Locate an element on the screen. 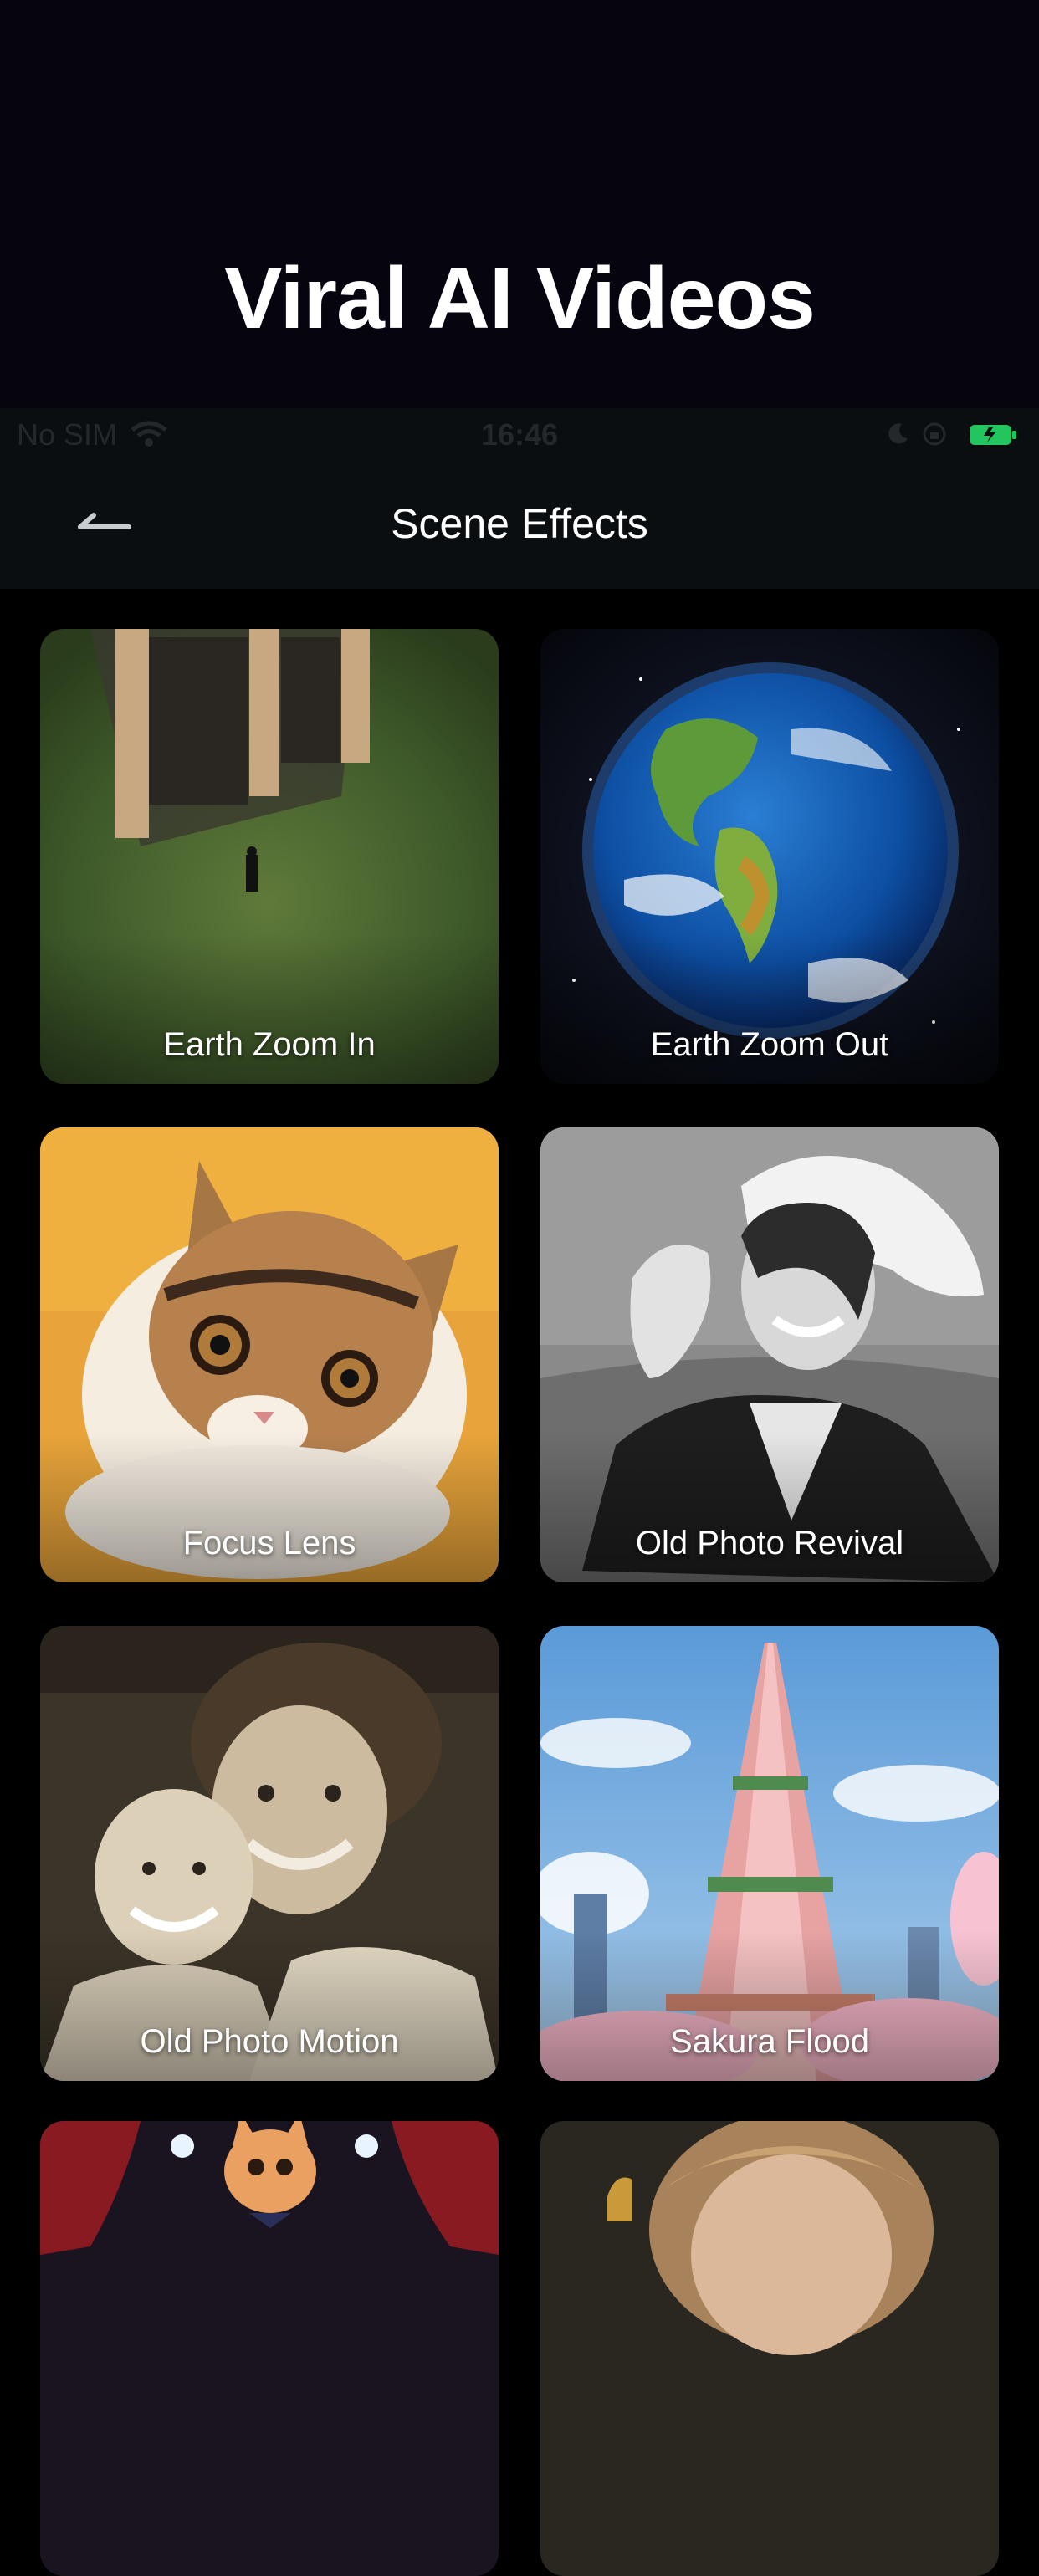 This screenshot has height=2576, width=1039. effect-label: Focus Lens is located at coordinates (269, 1543).